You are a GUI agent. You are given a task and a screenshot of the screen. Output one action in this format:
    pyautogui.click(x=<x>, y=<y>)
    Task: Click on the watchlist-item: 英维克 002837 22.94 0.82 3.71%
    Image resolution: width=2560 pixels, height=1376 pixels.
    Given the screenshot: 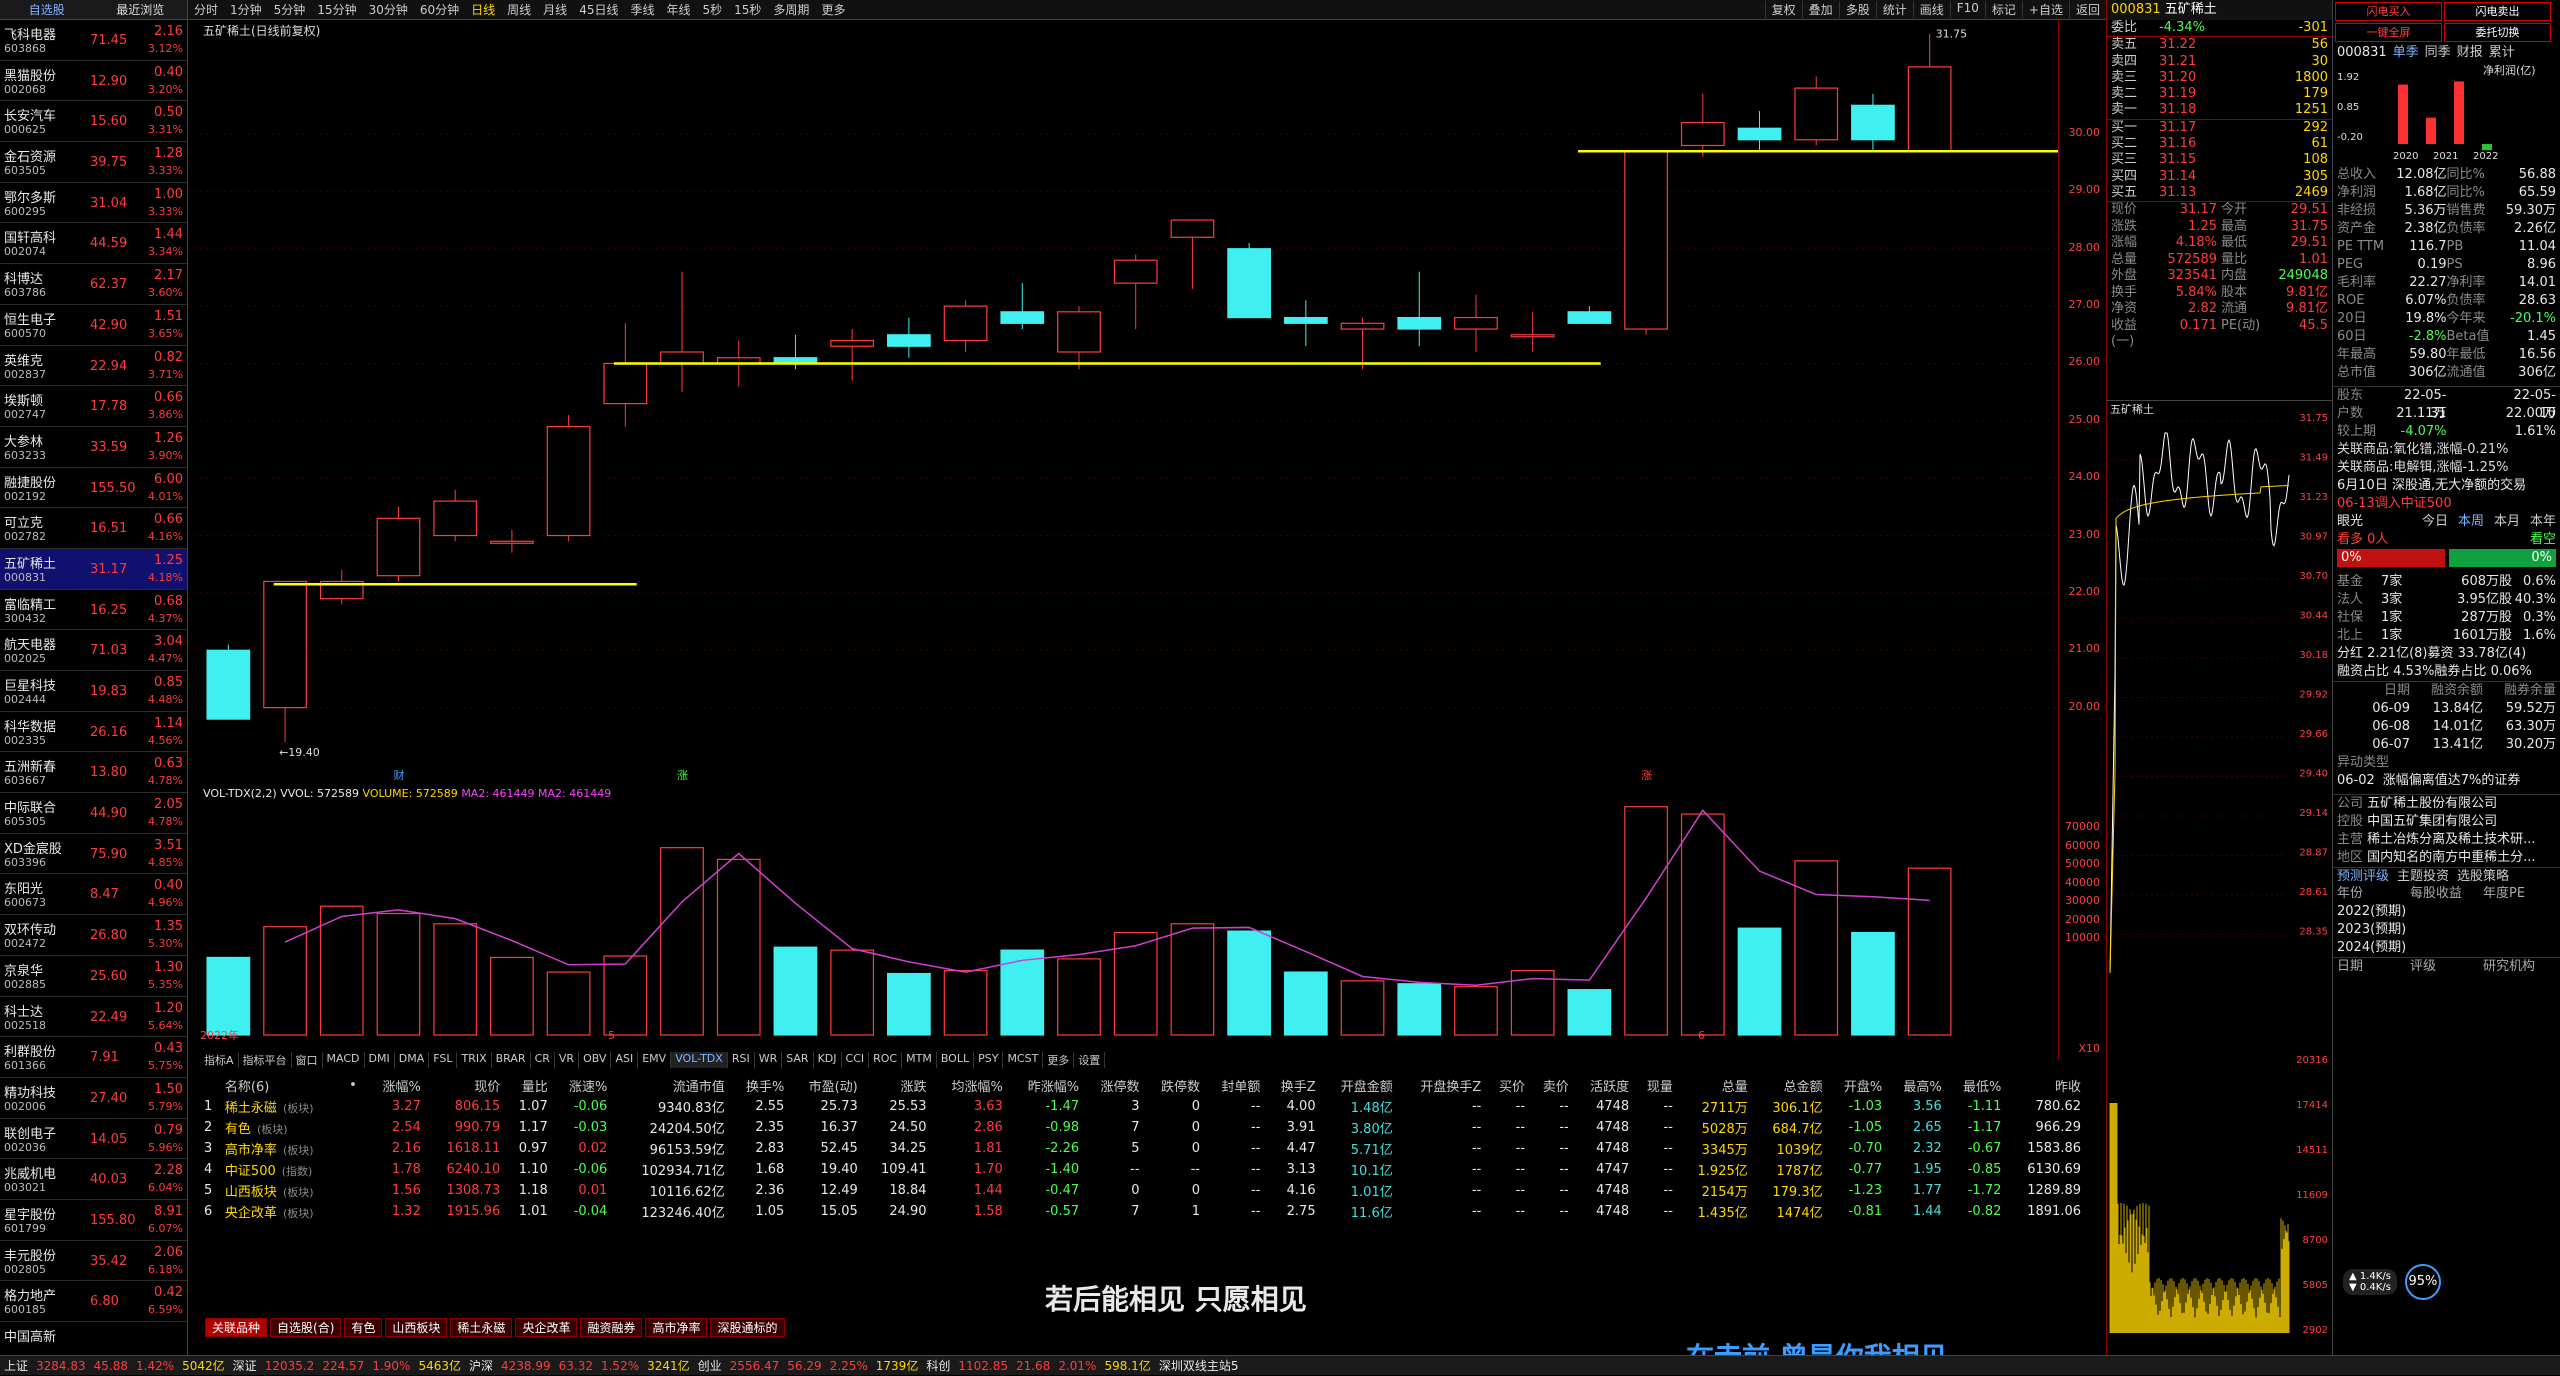 What is the action you would take?
    pyautogui.click(x=93, y=366)
    